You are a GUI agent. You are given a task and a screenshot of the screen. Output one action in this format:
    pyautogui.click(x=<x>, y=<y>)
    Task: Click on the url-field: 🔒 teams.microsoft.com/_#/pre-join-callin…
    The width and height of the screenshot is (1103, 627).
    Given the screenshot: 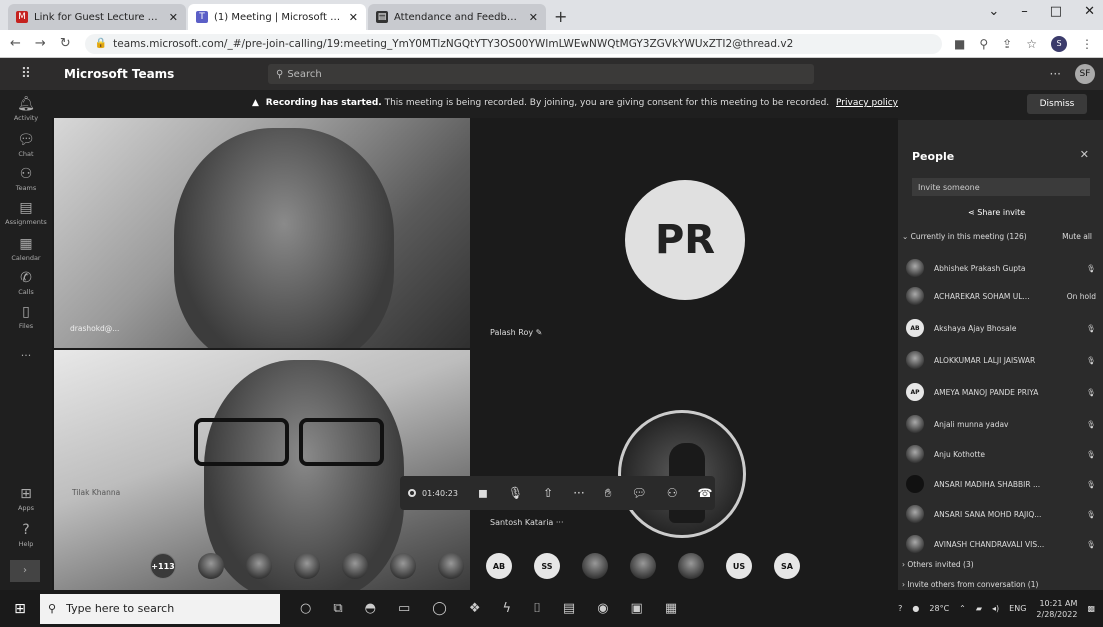 What is the action you would take?
    pyautogui.click(x=513, y=43)
    